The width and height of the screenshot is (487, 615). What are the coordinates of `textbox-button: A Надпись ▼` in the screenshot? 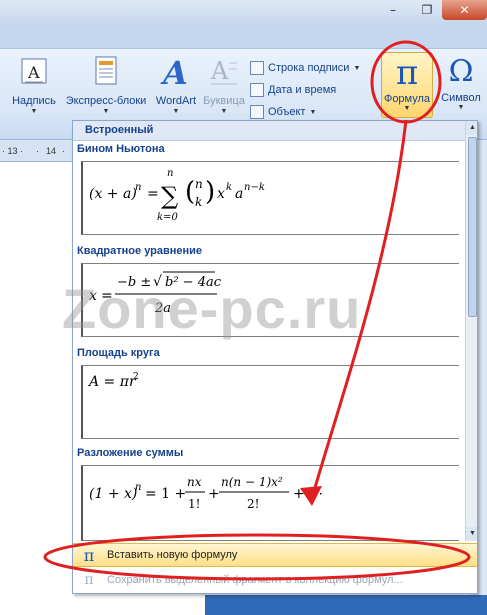 It's located at (34, 84).